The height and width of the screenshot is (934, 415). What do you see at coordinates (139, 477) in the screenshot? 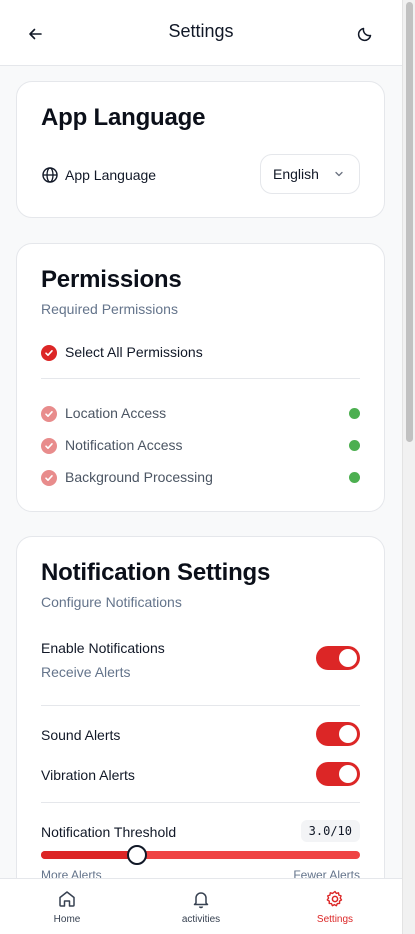
I see `background-processing-label: Background Processing` at bounding box center [139, 477].